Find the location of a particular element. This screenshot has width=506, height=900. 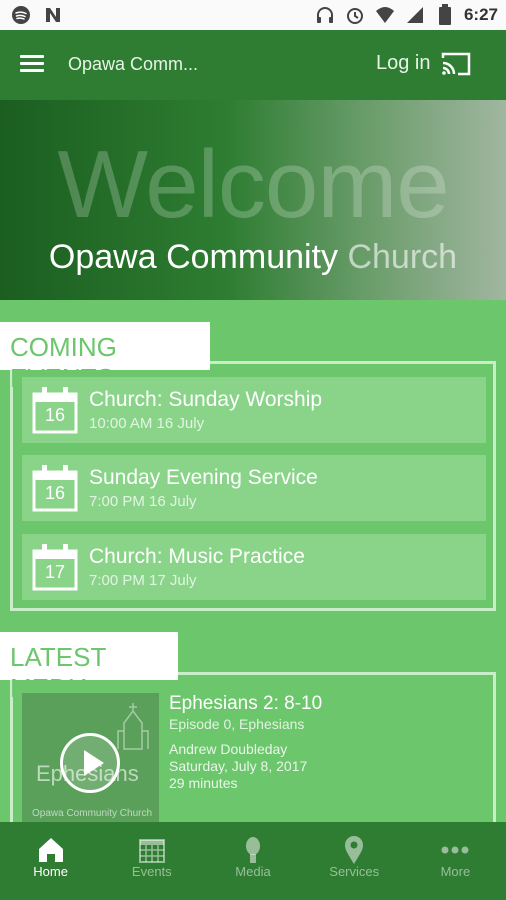

nav-home-label: Home is located at coordinates (50, 871).